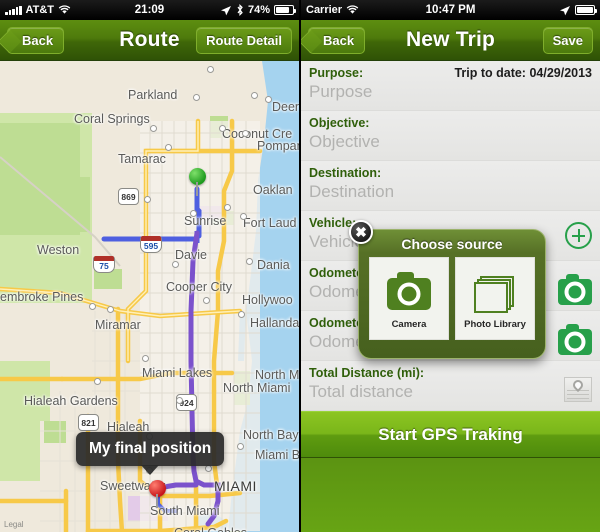 The image size is (600, 532). What do you see at coordinates (257, 388) in the screenshot?
I see `map-place-label: North Miami` at bounding box center [257, 388].